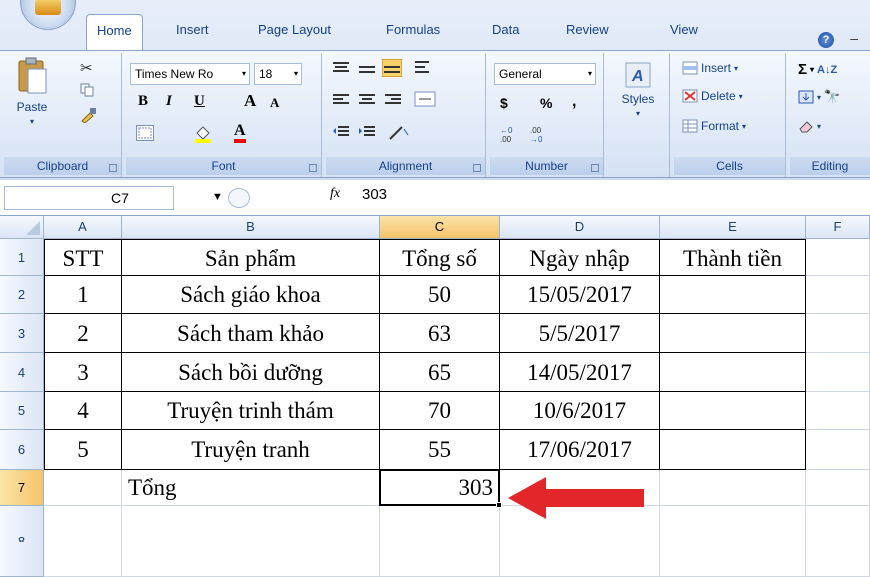  Describe the element at coordinates (22, 372) in the screenshot. I see `row-header-4: 4` at that location.